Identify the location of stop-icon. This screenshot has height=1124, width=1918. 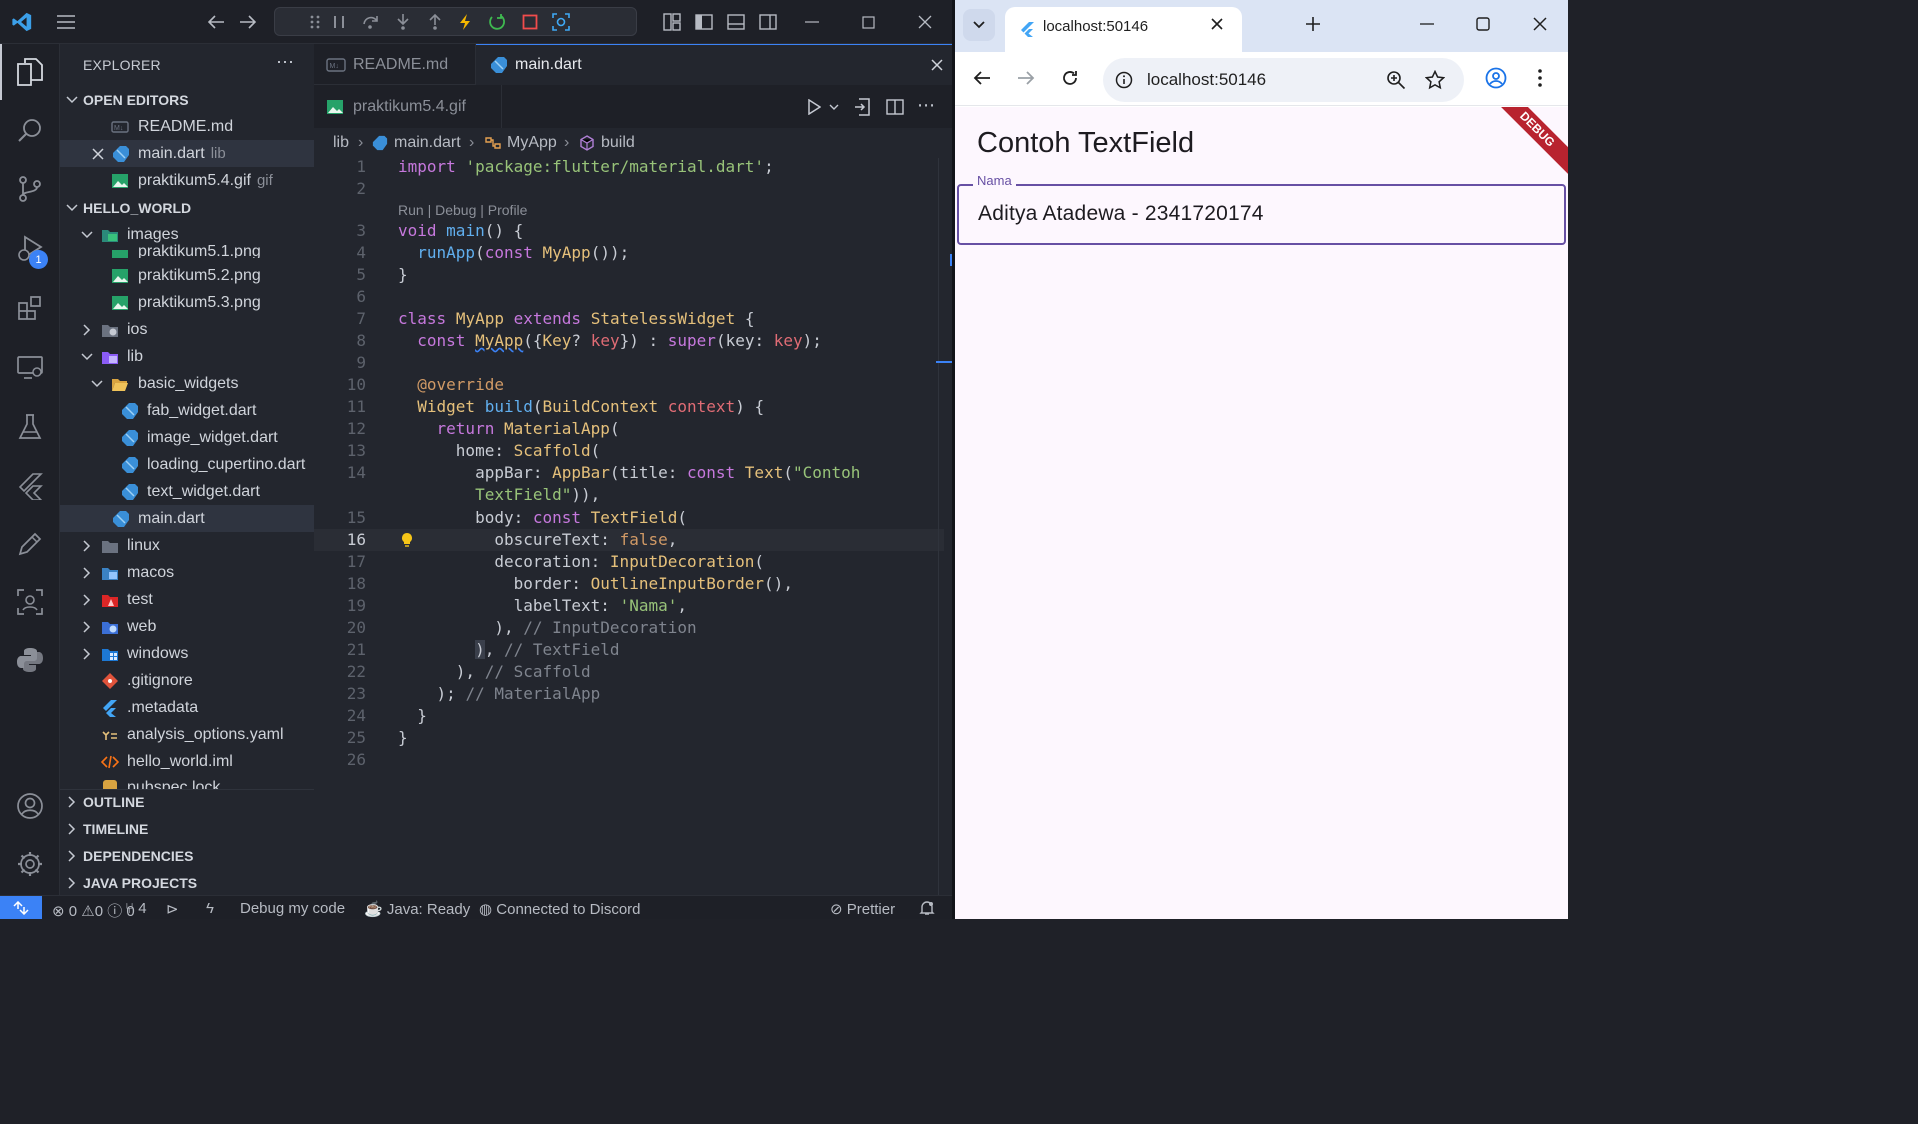
(530, 22).